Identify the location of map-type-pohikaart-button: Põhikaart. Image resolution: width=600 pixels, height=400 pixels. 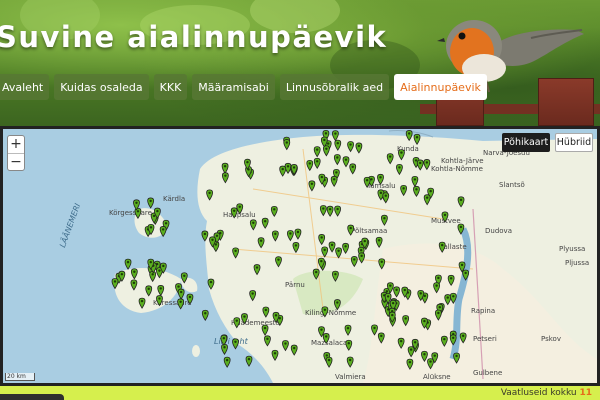
(526, 142).